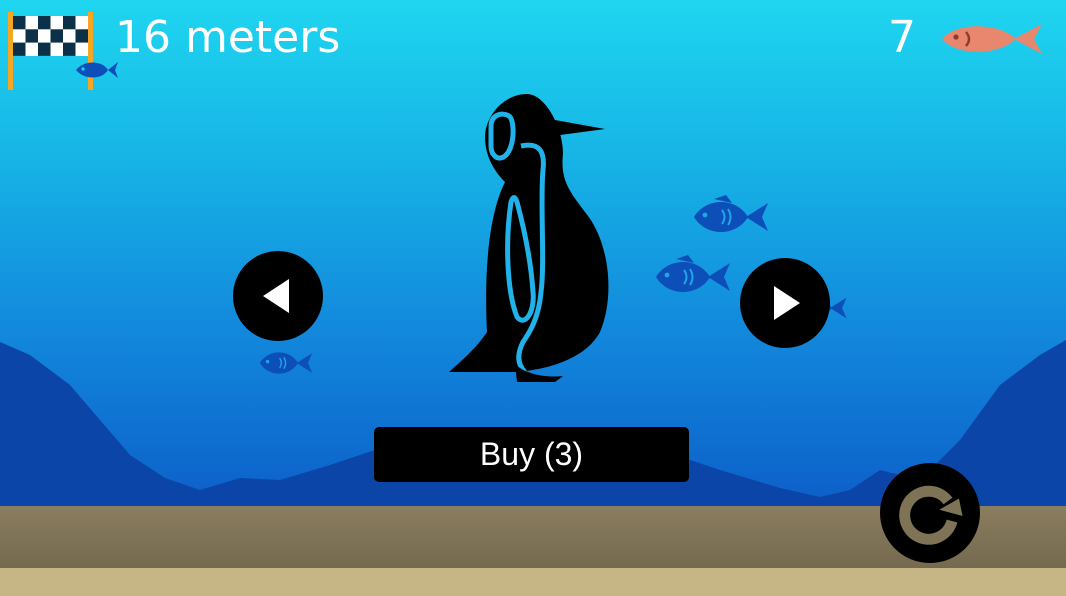 The width and height of the screenshot is (1066, 596). Describe the element at coordinates (228, 37) in the screenshot. I see `distance-label: 16 meters` at that location.